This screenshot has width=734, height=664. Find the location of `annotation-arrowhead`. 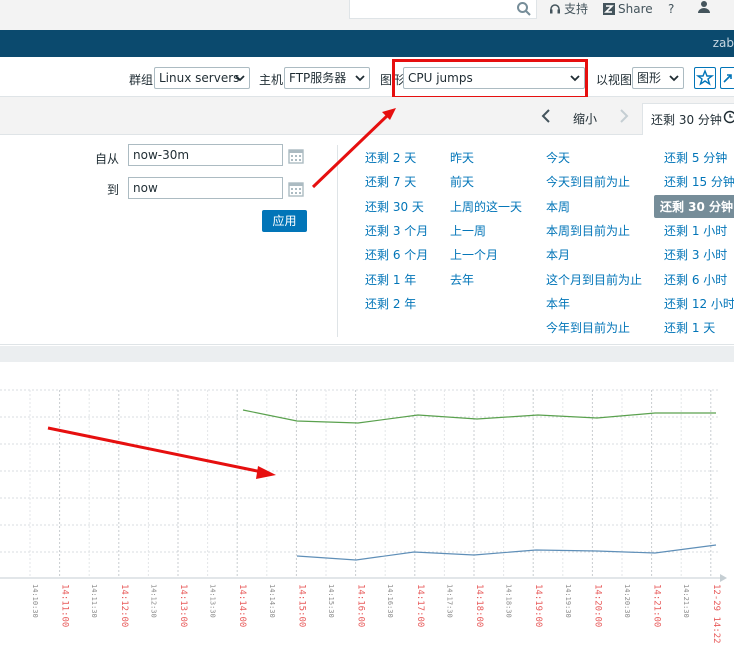

annotation-arrowhead is located at coordinates (266, 472).